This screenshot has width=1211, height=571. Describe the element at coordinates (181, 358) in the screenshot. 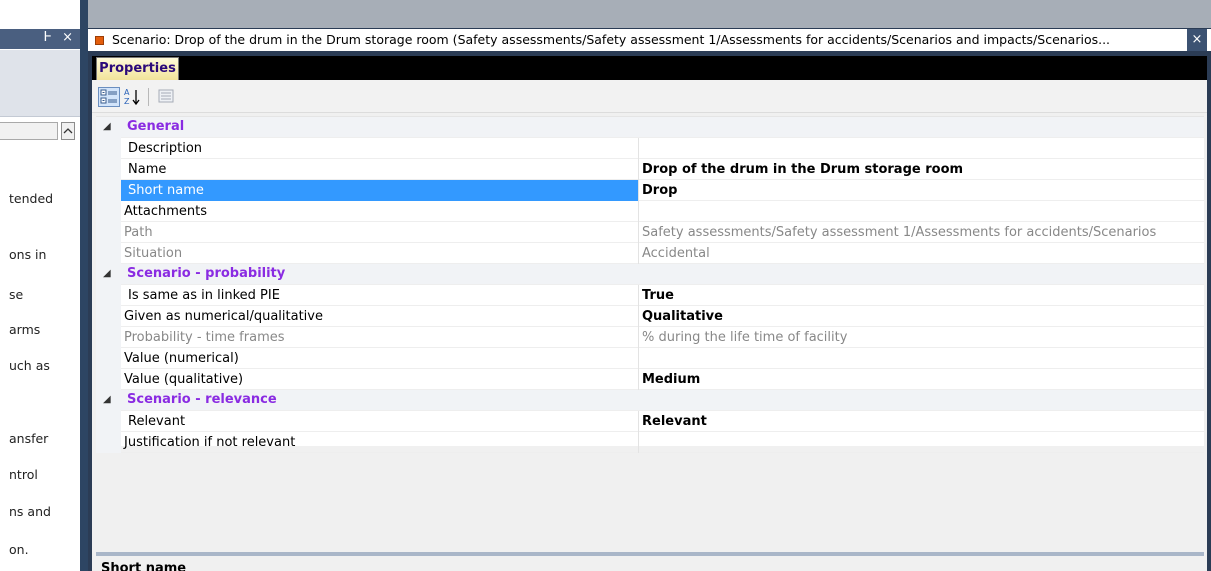

I see `property-name: Value (numerical)` at that location.